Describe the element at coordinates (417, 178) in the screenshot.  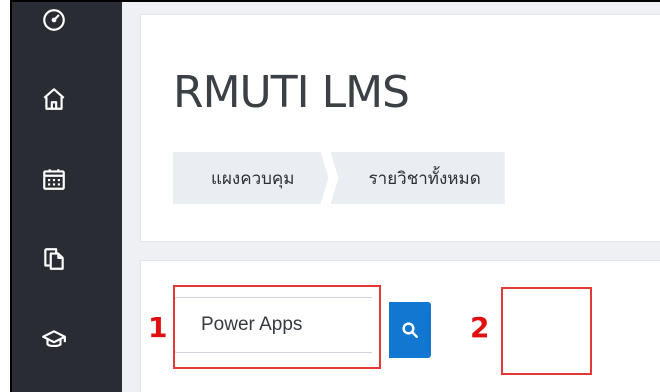
I see `breadcrumb-item-all-courses: รายวิชาทั้งหมด` at that location.